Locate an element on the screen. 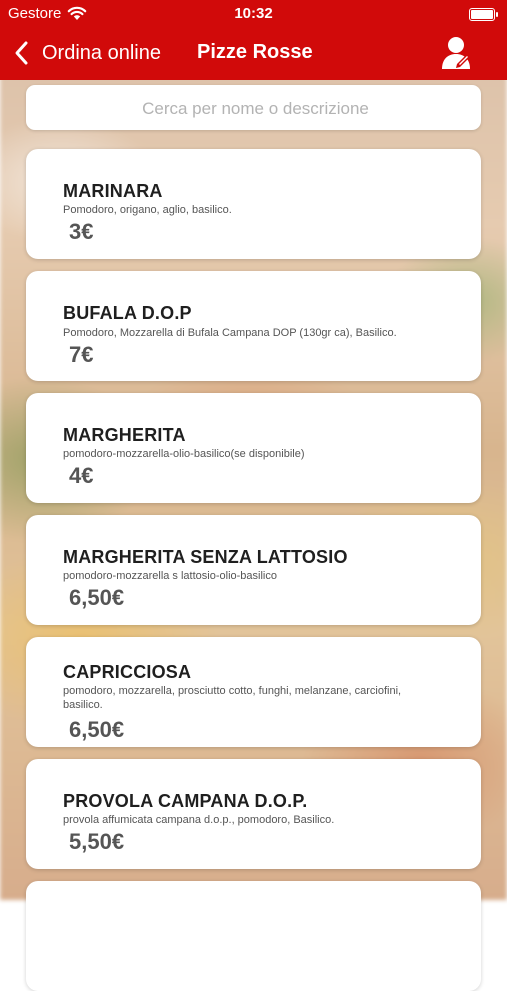 This screenshot has height=991, width=507. navigation-bar: Ordina online Pizze Rosse is located at coordinates (253, 54).